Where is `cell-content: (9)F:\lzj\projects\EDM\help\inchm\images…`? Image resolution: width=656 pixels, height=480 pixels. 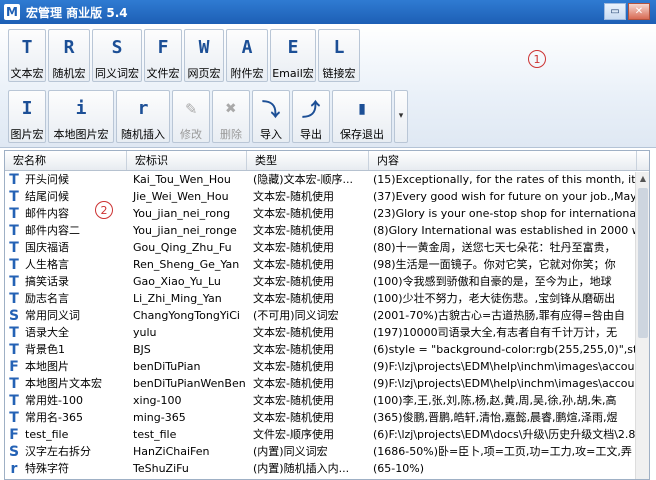
cell-content: (9)F:\lzj\projects\EDM\help\inchm\images… is located at coordinates (505, 383).